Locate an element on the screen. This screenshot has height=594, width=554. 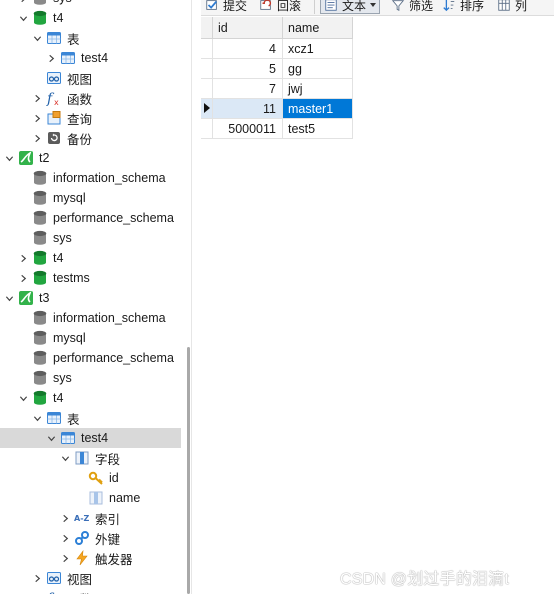
tree-item-t2: t2 is located at coordinates (90, 158).